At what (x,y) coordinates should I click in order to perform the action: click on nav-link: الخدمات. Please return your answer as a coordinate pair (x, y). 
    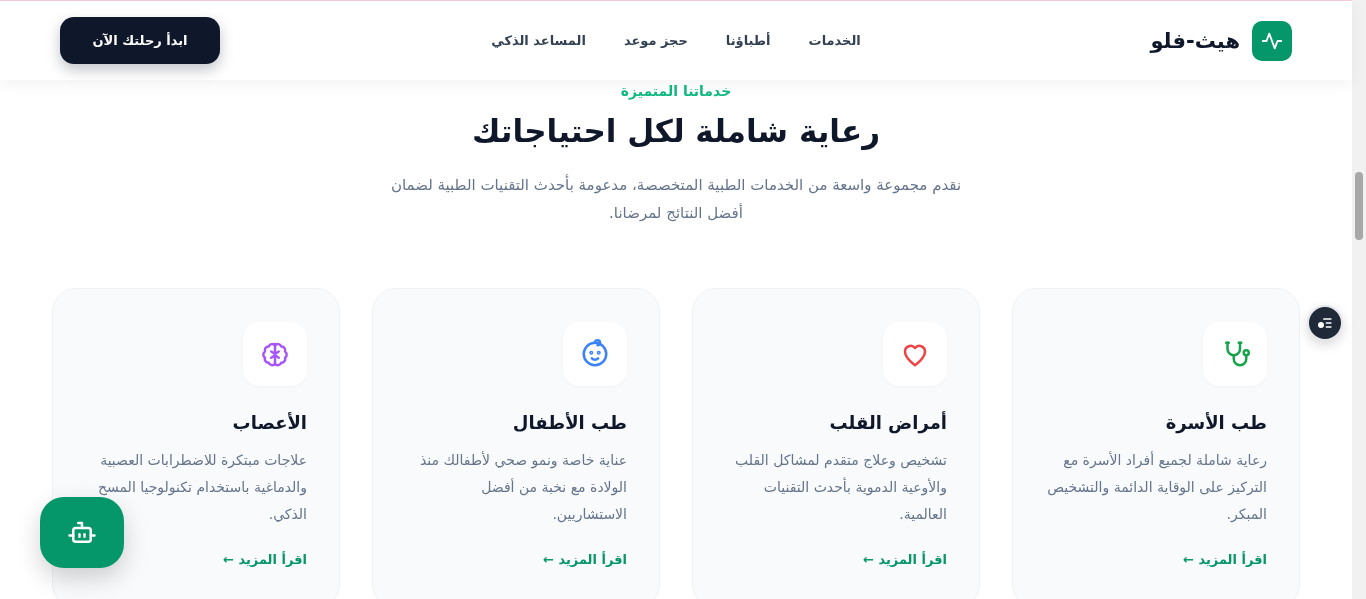
    Looking at the image, I should click on (834, 40).